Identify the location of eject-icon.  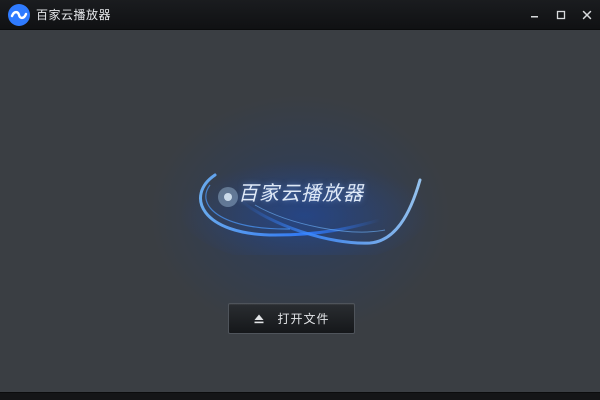
(259, 319).